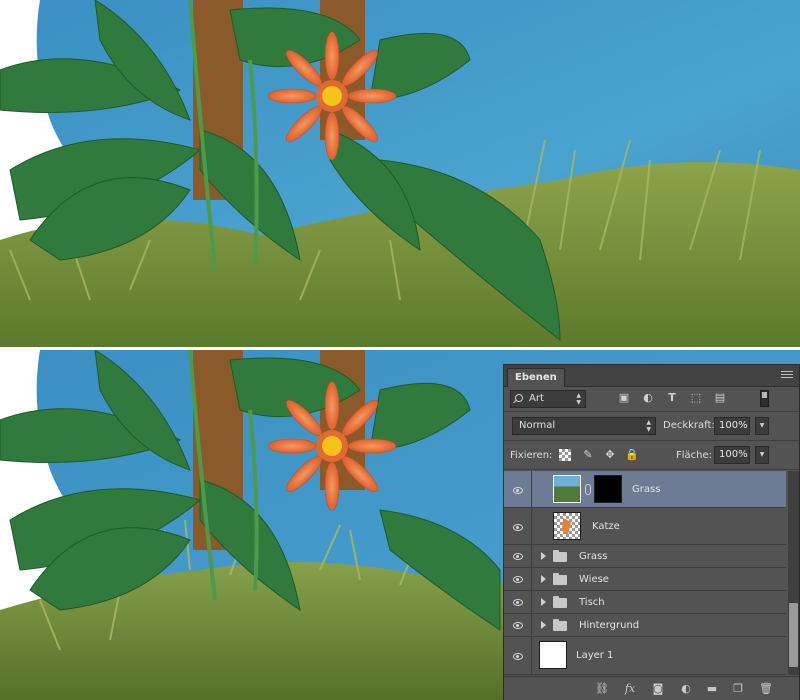  Describe the element at coordinates (712, 689) in the screenshot. I see `new-group-icon: ▬` at that location.